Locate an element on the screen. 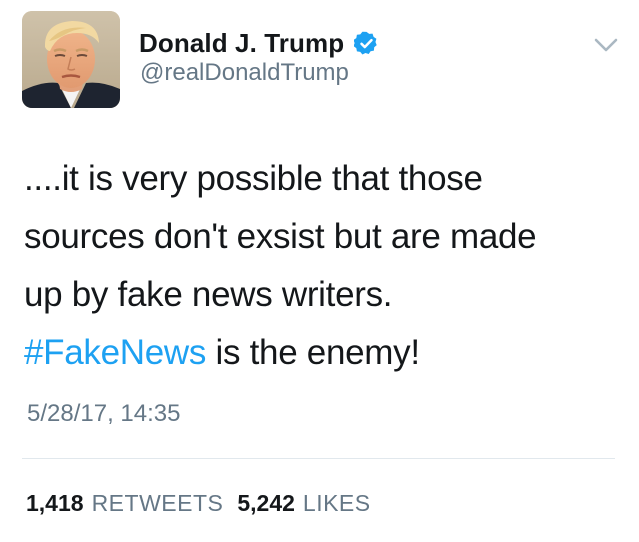 This screenshot has height=542, width=639. tweet-text-line: sources don't exsist but are made is located at coordinates (280, 236).